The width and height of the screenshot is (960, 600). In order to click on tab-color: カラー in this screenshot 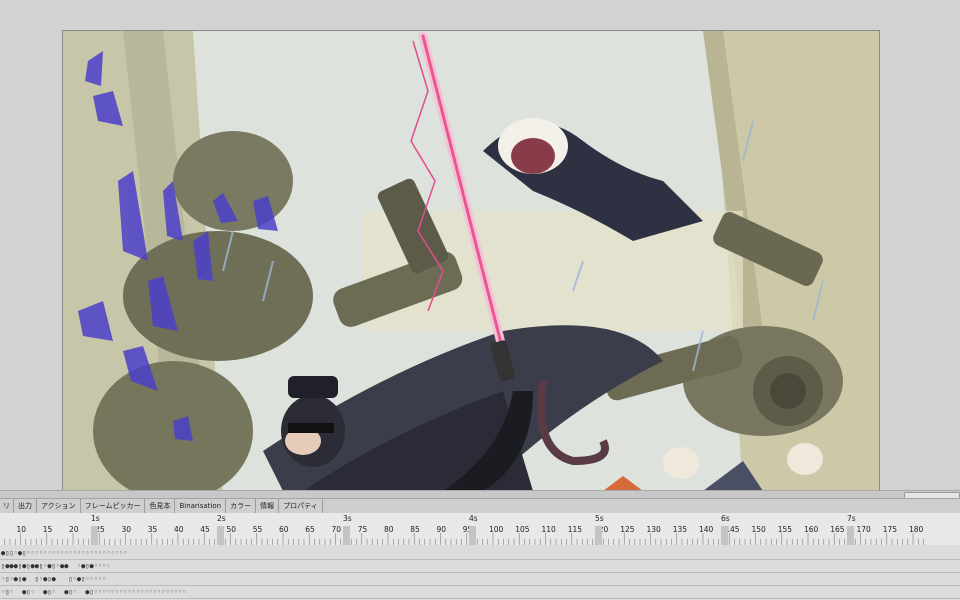, I will do `click(241, 506)`.